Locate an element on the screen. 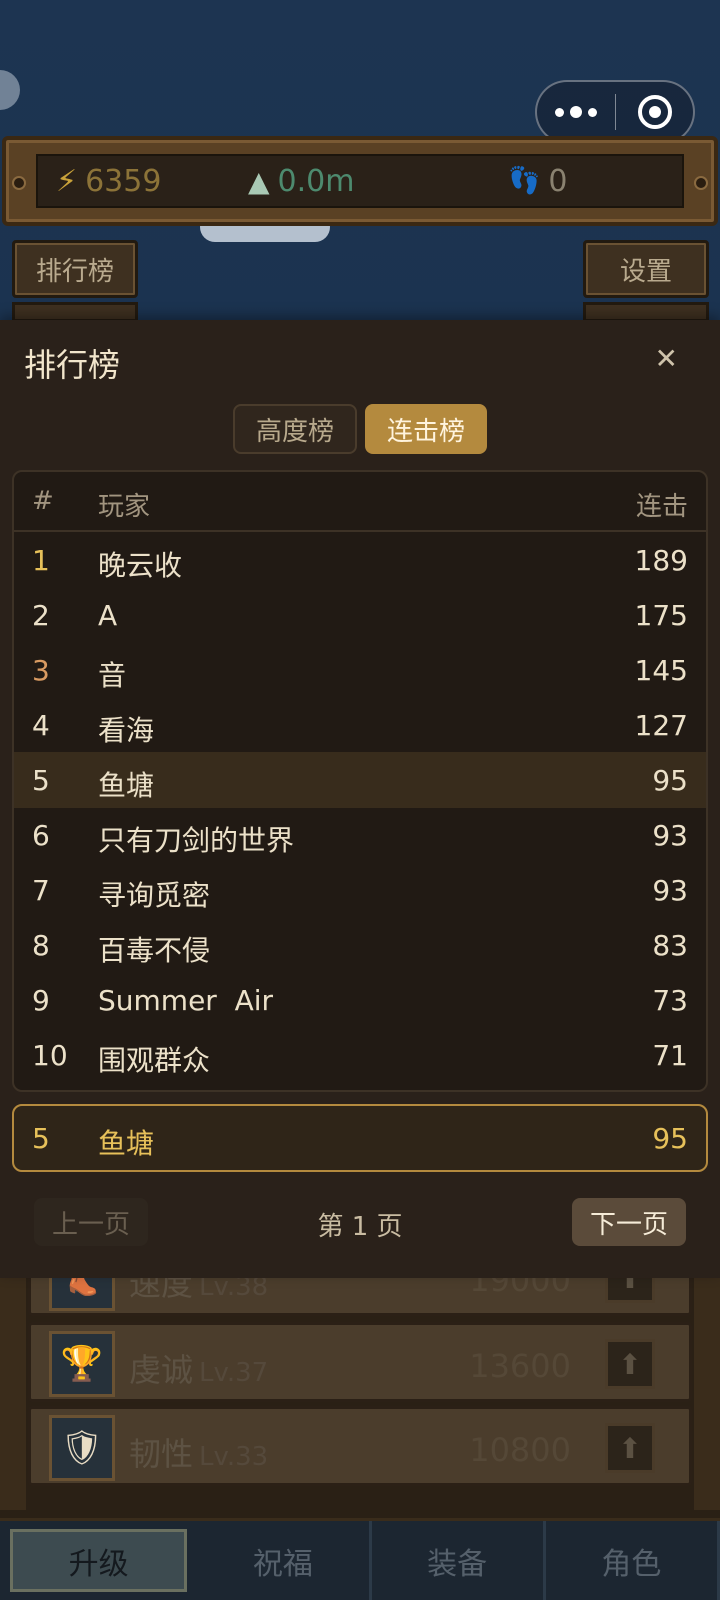 This screenshot has height=1600, width=720. energy-stat: ⚡ 6359 is located at coordinates (108, 181).